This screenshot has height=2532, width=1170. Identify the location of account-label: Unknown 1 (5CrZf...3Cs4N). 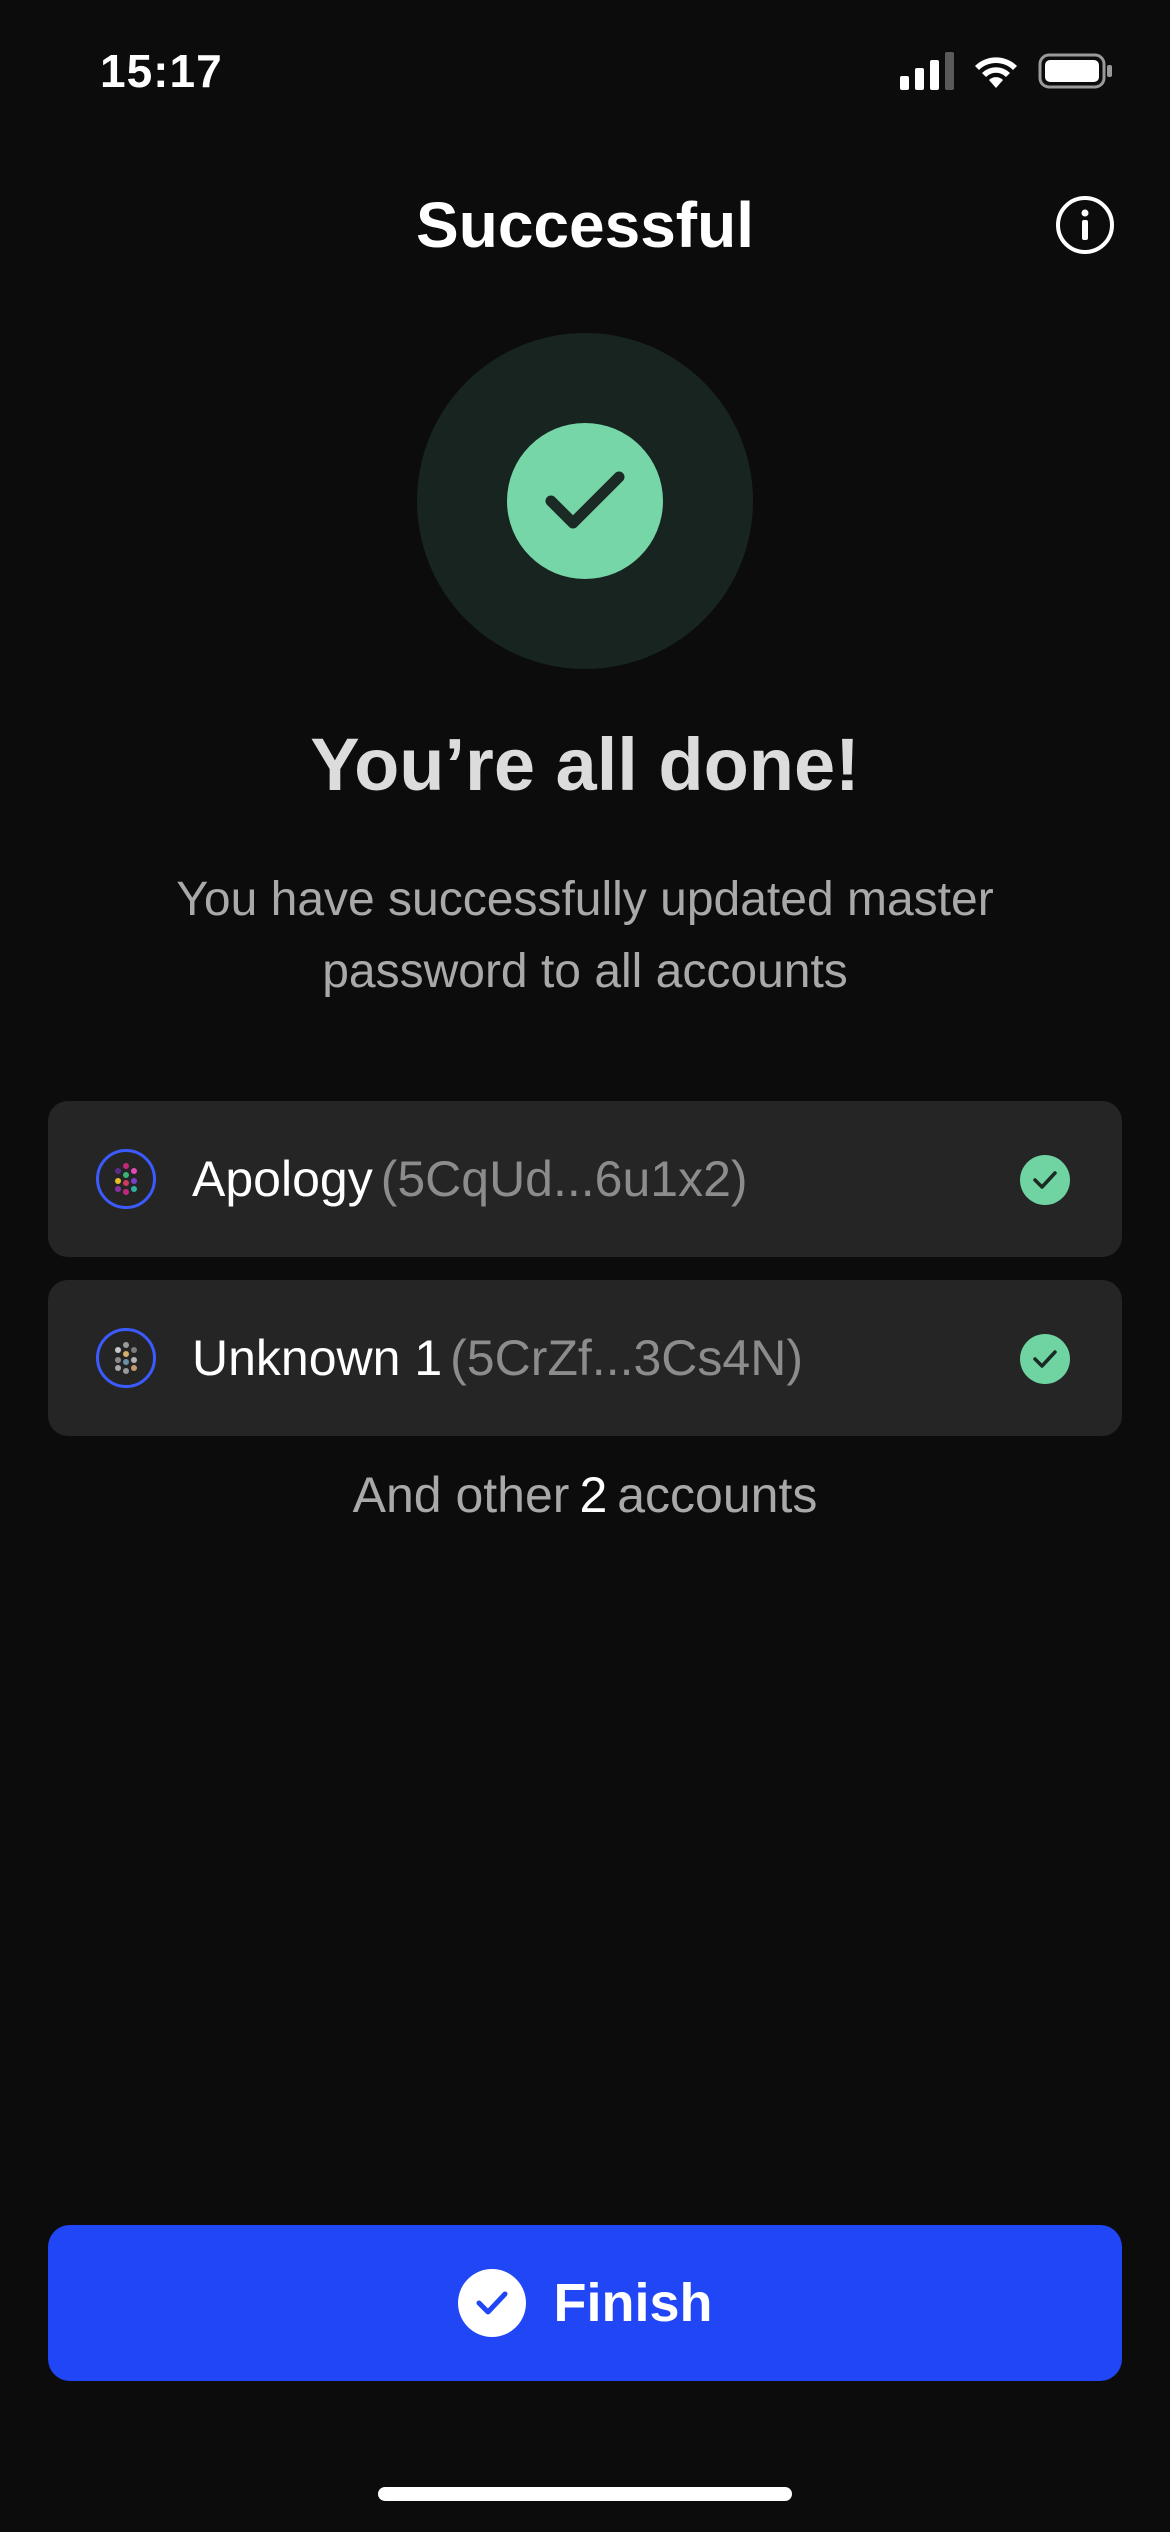
(497, 1358).